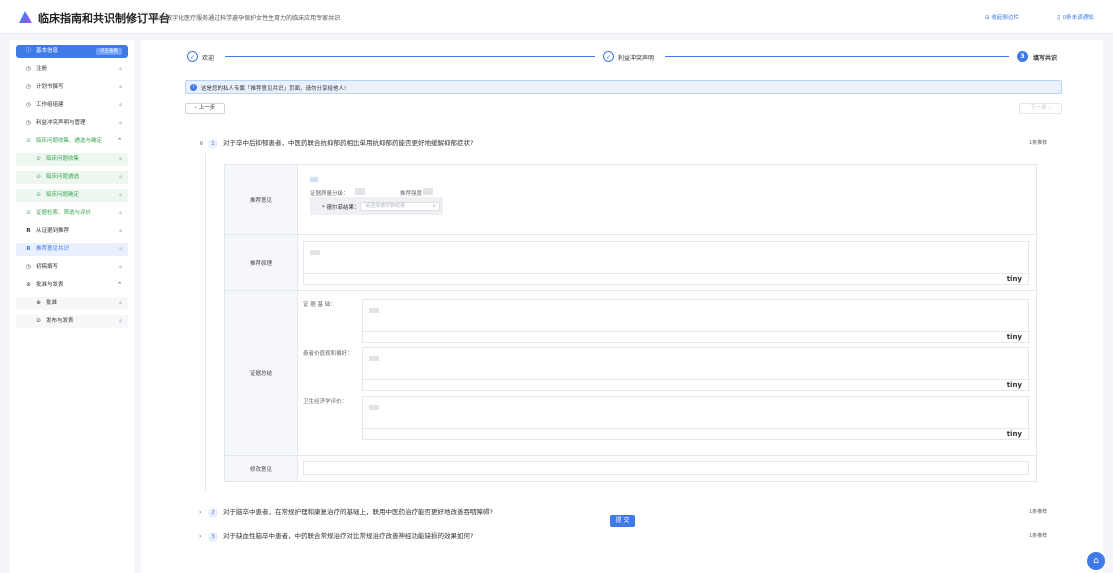 The height and width of the screenshot is (573, 1113). What do you see at coordinates (1075, 17) in the screenshot?
I see `notifications-link: ♫ 0条未读通知` at bounding box center [1075, 17].